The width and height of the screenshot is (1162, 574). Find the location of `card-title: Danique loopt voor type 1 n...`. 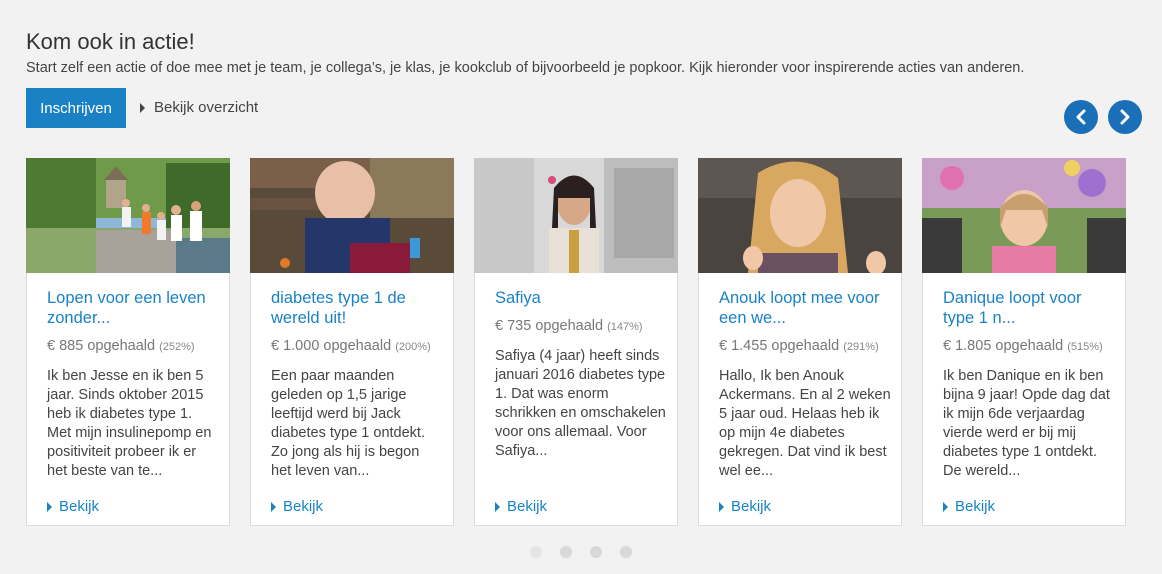

card-title: Danique loopt voor type 1 n... is located at coordinates (1027, 308).